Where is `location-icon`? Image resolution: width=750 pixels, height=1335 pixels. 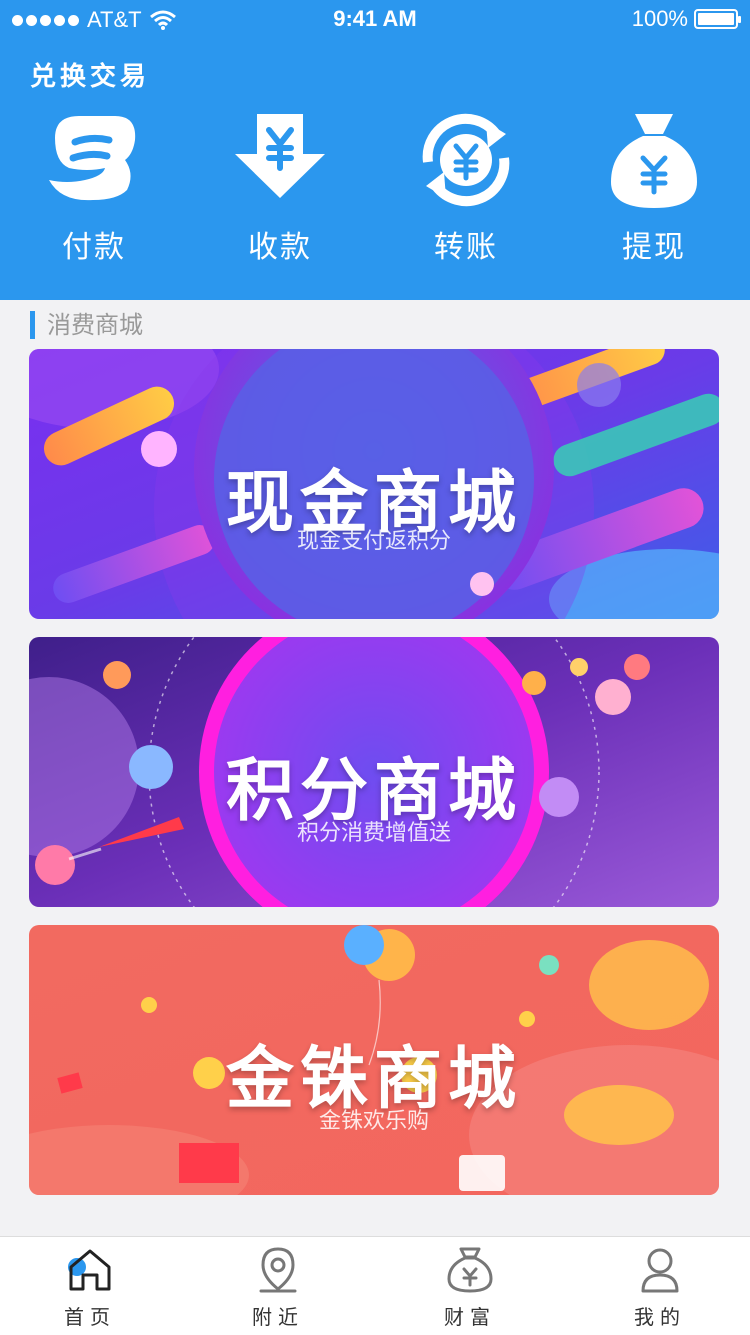
location-icon is located at coordinates (278, 1270).